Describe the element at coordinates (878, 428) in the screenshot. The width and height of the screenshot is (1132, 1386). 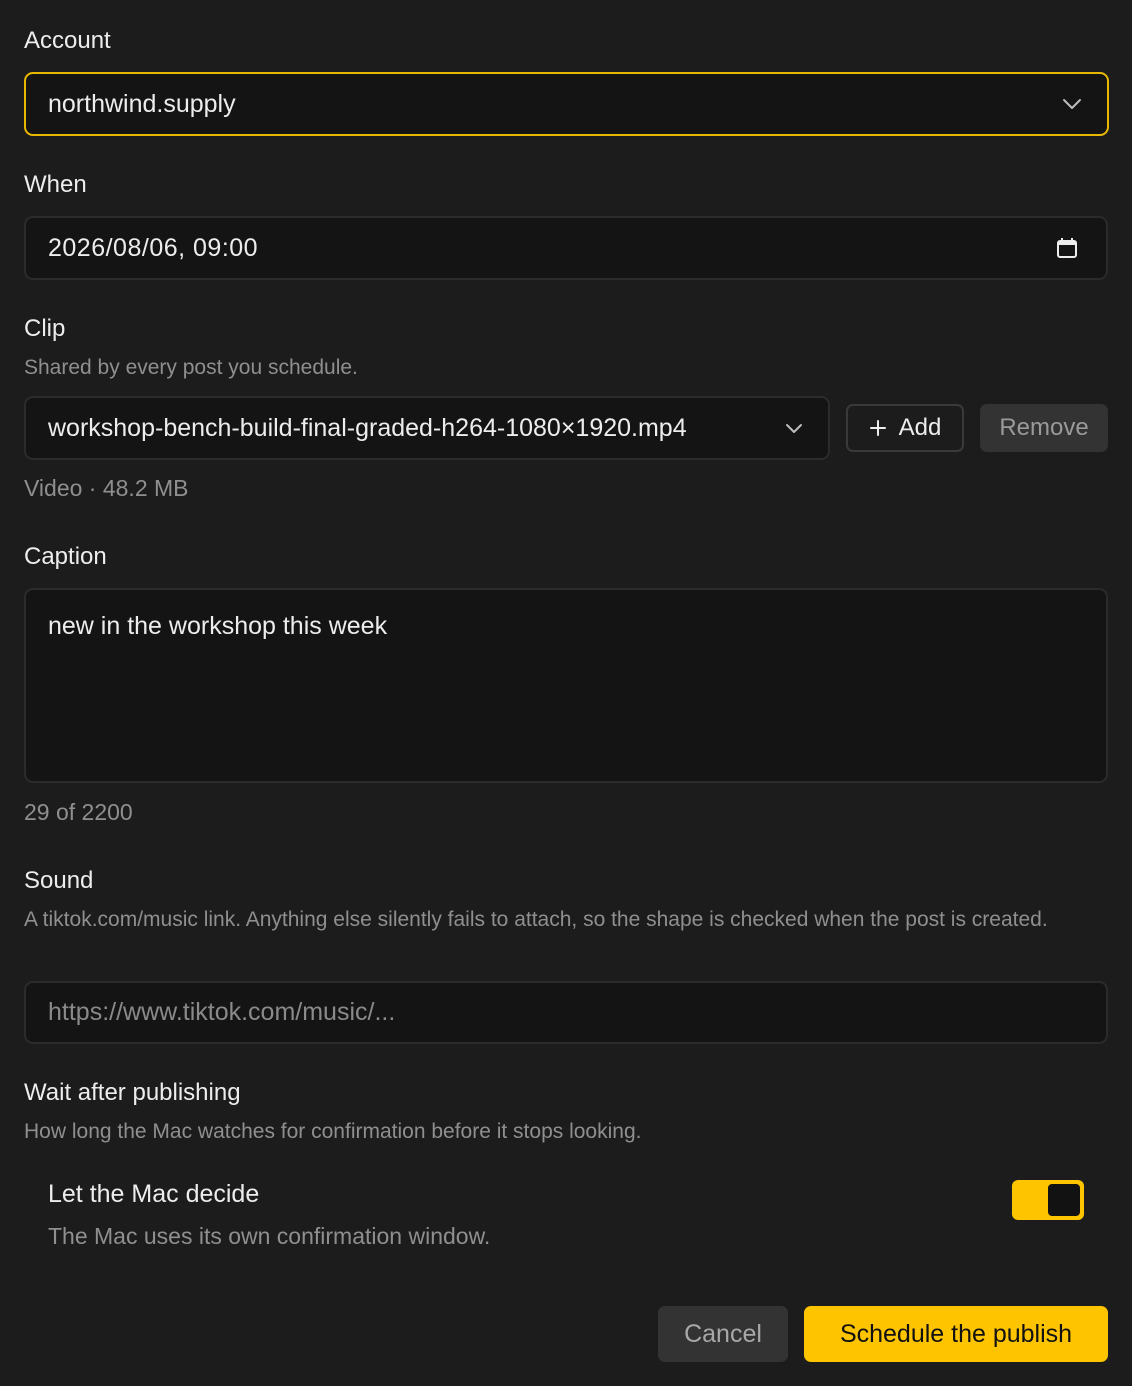
I see `plus-icon` at that location.